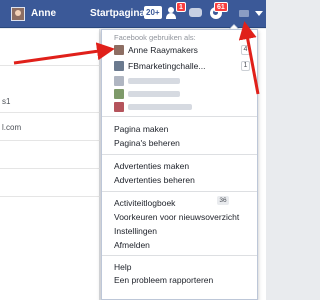 This screenshot has height=300, width=320. Describe the element at coordinates (176, 217) in the screenshot. I see `news-feed-preferences-item: Voorkeuren voor nieuwsoverzicht` at that location.